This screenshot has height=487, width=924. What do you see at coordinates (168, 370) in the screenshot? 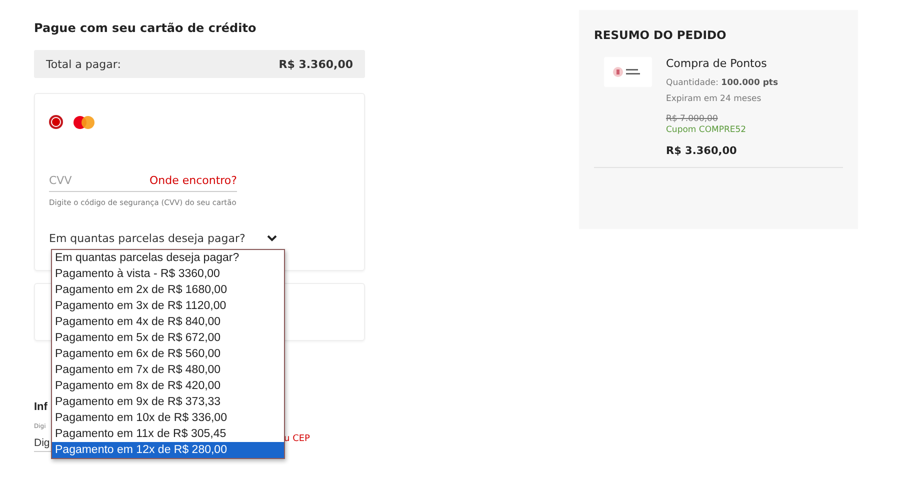
I see `dropdown-option: Pagamento em 7x de R$ 480,00` at bounding box center [168, 370].